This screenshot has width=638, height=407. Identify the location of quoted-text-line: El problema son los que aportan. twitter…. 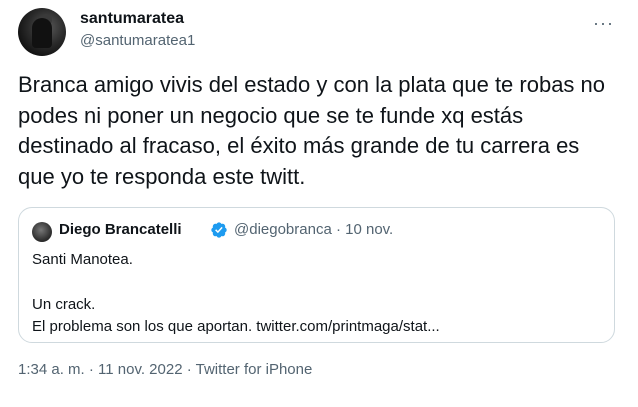
(236, 326).